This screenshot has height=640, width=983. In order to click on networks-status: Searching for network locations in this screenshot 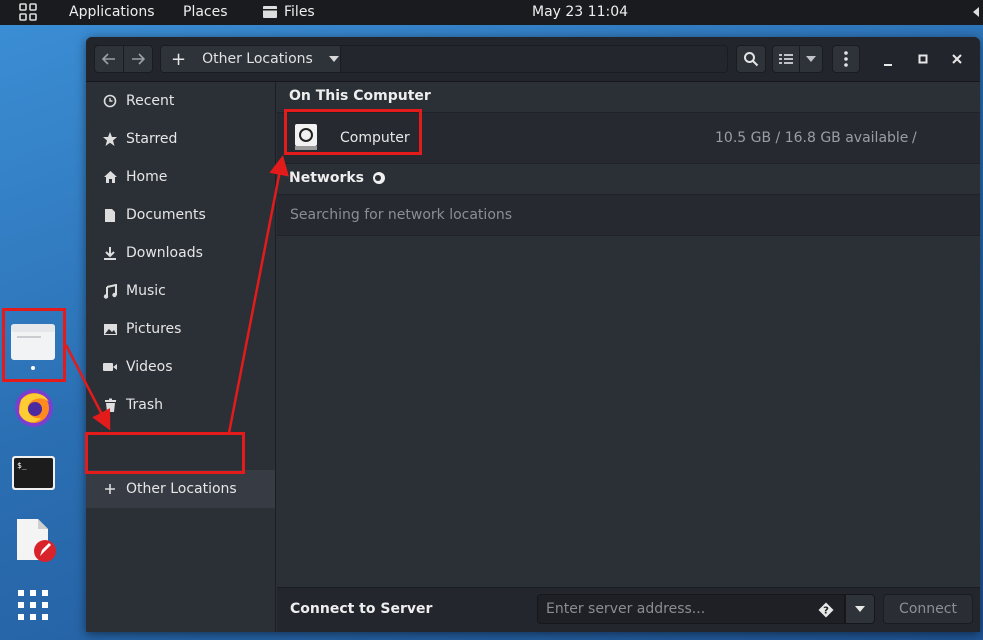, I will do `click(401, 215)`.